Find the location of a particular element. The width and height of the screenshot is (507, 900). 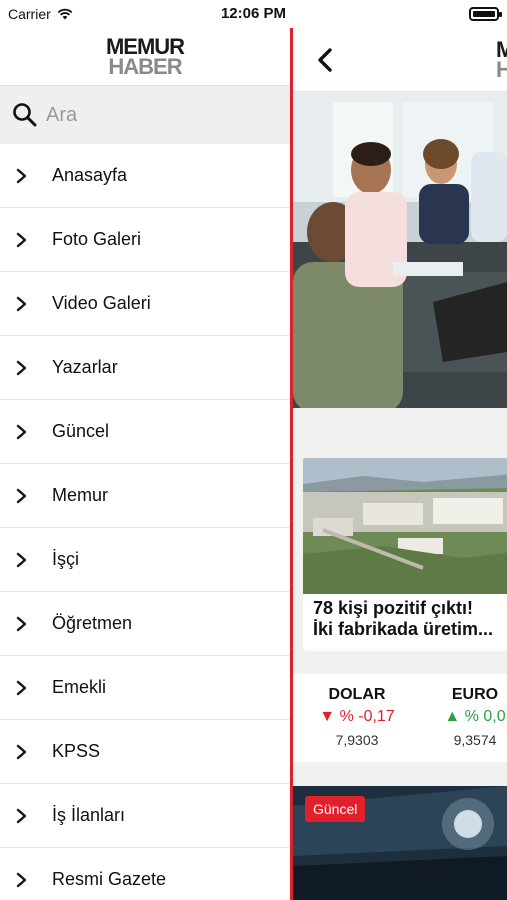

headline-photo is located at coordinates (400, 250).